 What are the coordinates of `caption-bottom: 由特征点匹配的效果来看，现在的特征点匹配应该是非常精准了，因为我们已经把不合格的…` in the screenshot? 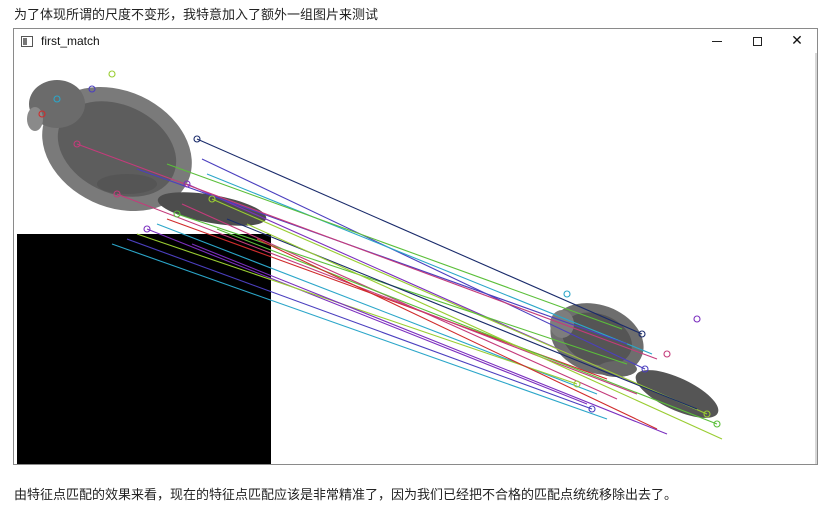 It's located at (346, 495).